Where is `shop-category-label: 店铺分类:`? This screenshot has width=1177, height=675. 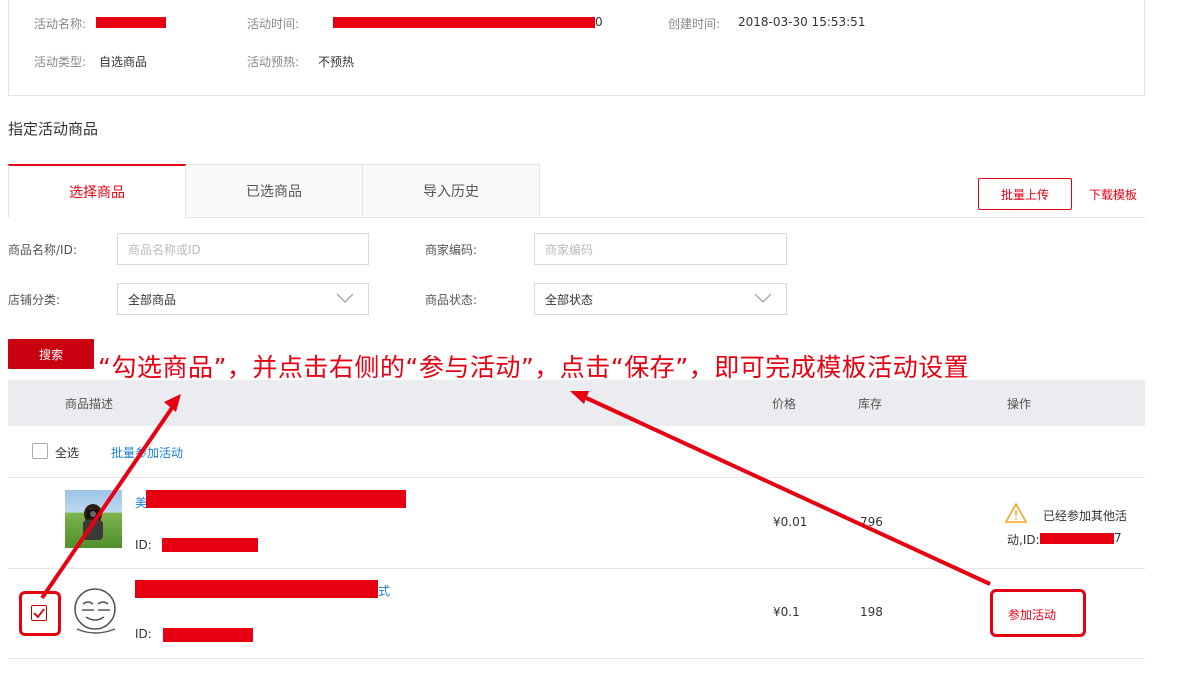 shop-category-label: 店铺分类: is located at coordinates (34, 300).